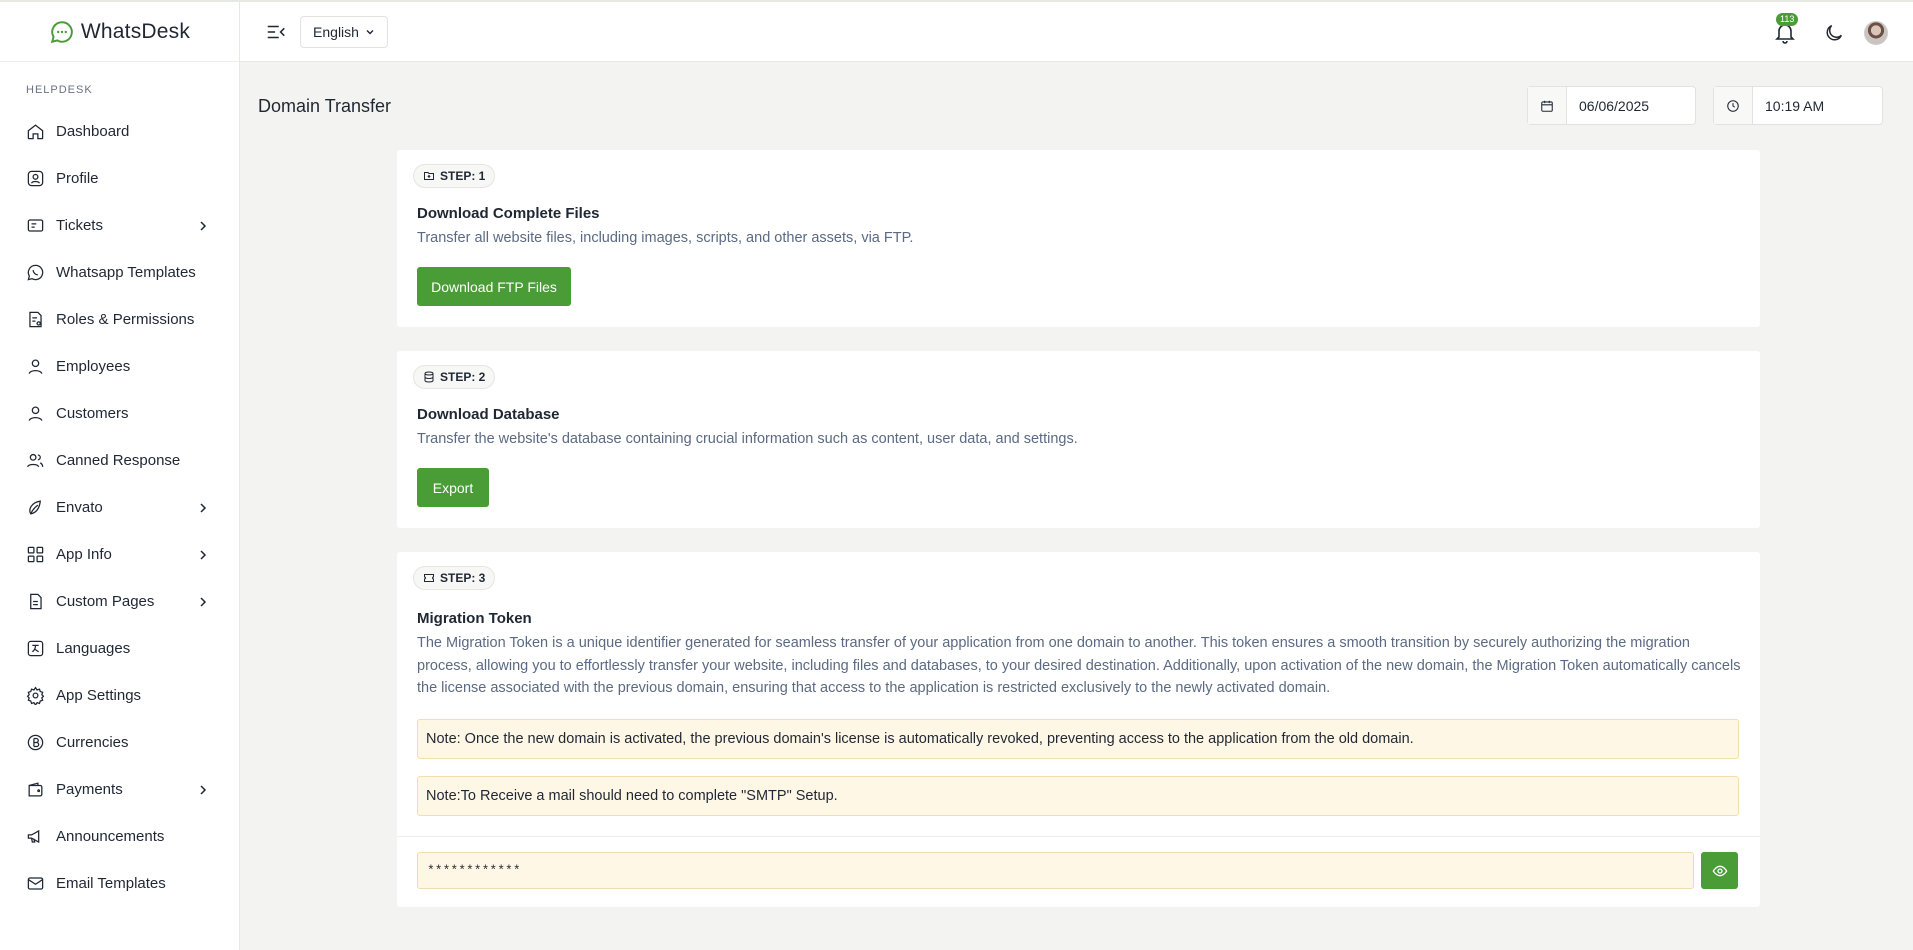  Describe the element at coordinates (79, 507) in the screenshot. I see `sidebar-item-label: Envato` at that location.